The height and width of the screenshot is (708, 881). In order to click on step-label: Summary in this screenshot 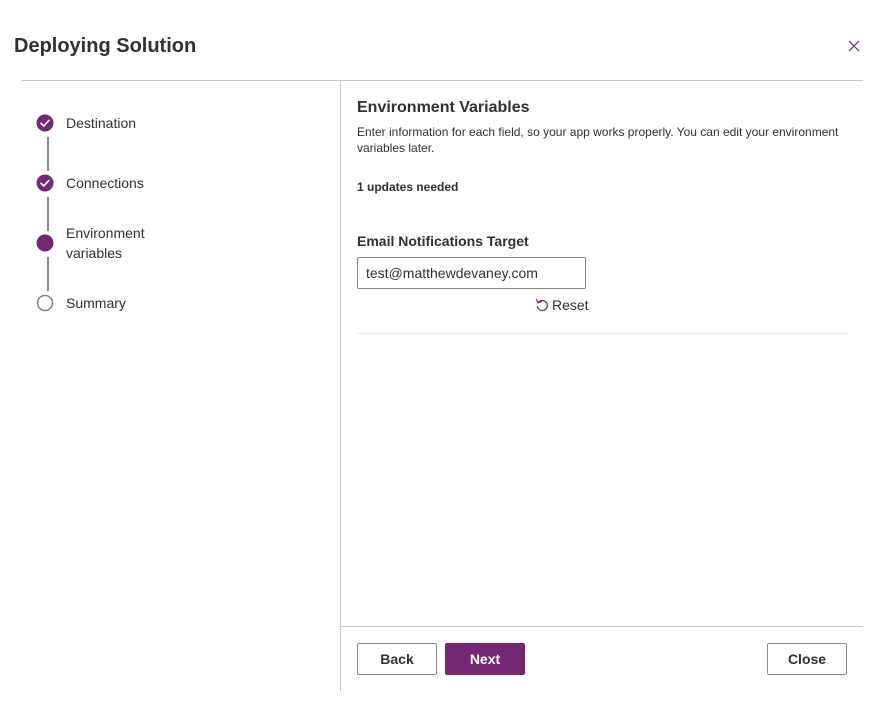, I will do `click(96, 303)`.